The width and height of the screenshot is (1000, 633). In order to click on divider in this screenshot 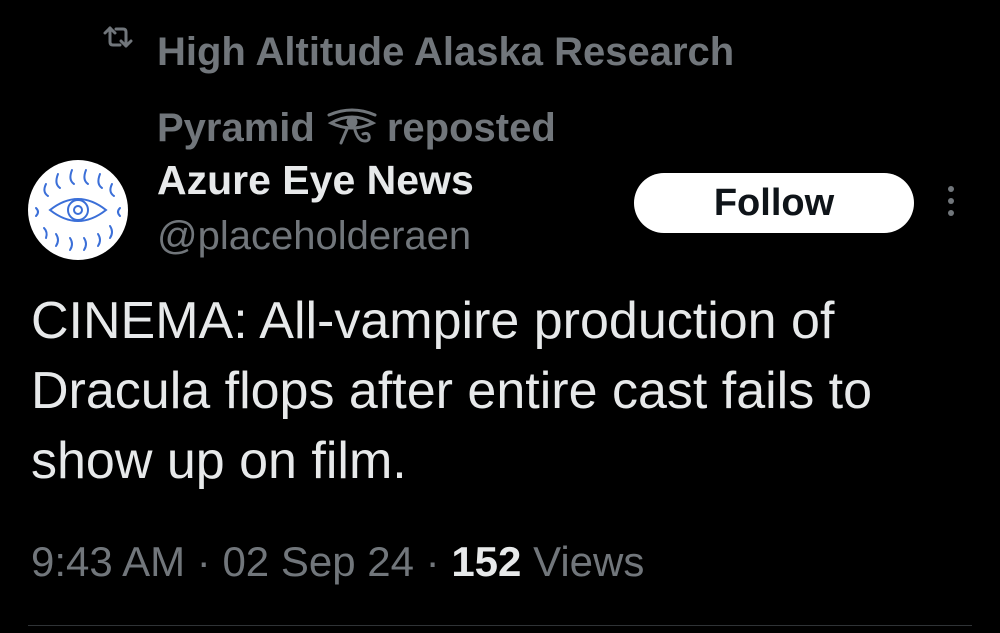, I will do `click(500, 625)`.